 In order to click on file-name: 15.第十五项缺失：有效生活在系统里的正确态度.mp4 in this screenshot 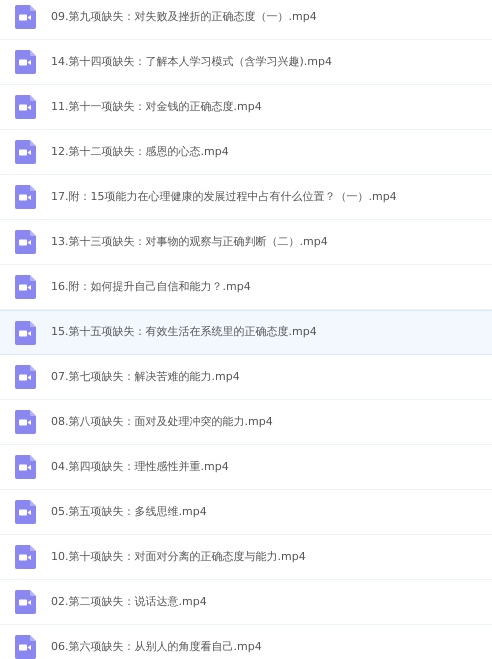, I will do `click(184, 332)`.